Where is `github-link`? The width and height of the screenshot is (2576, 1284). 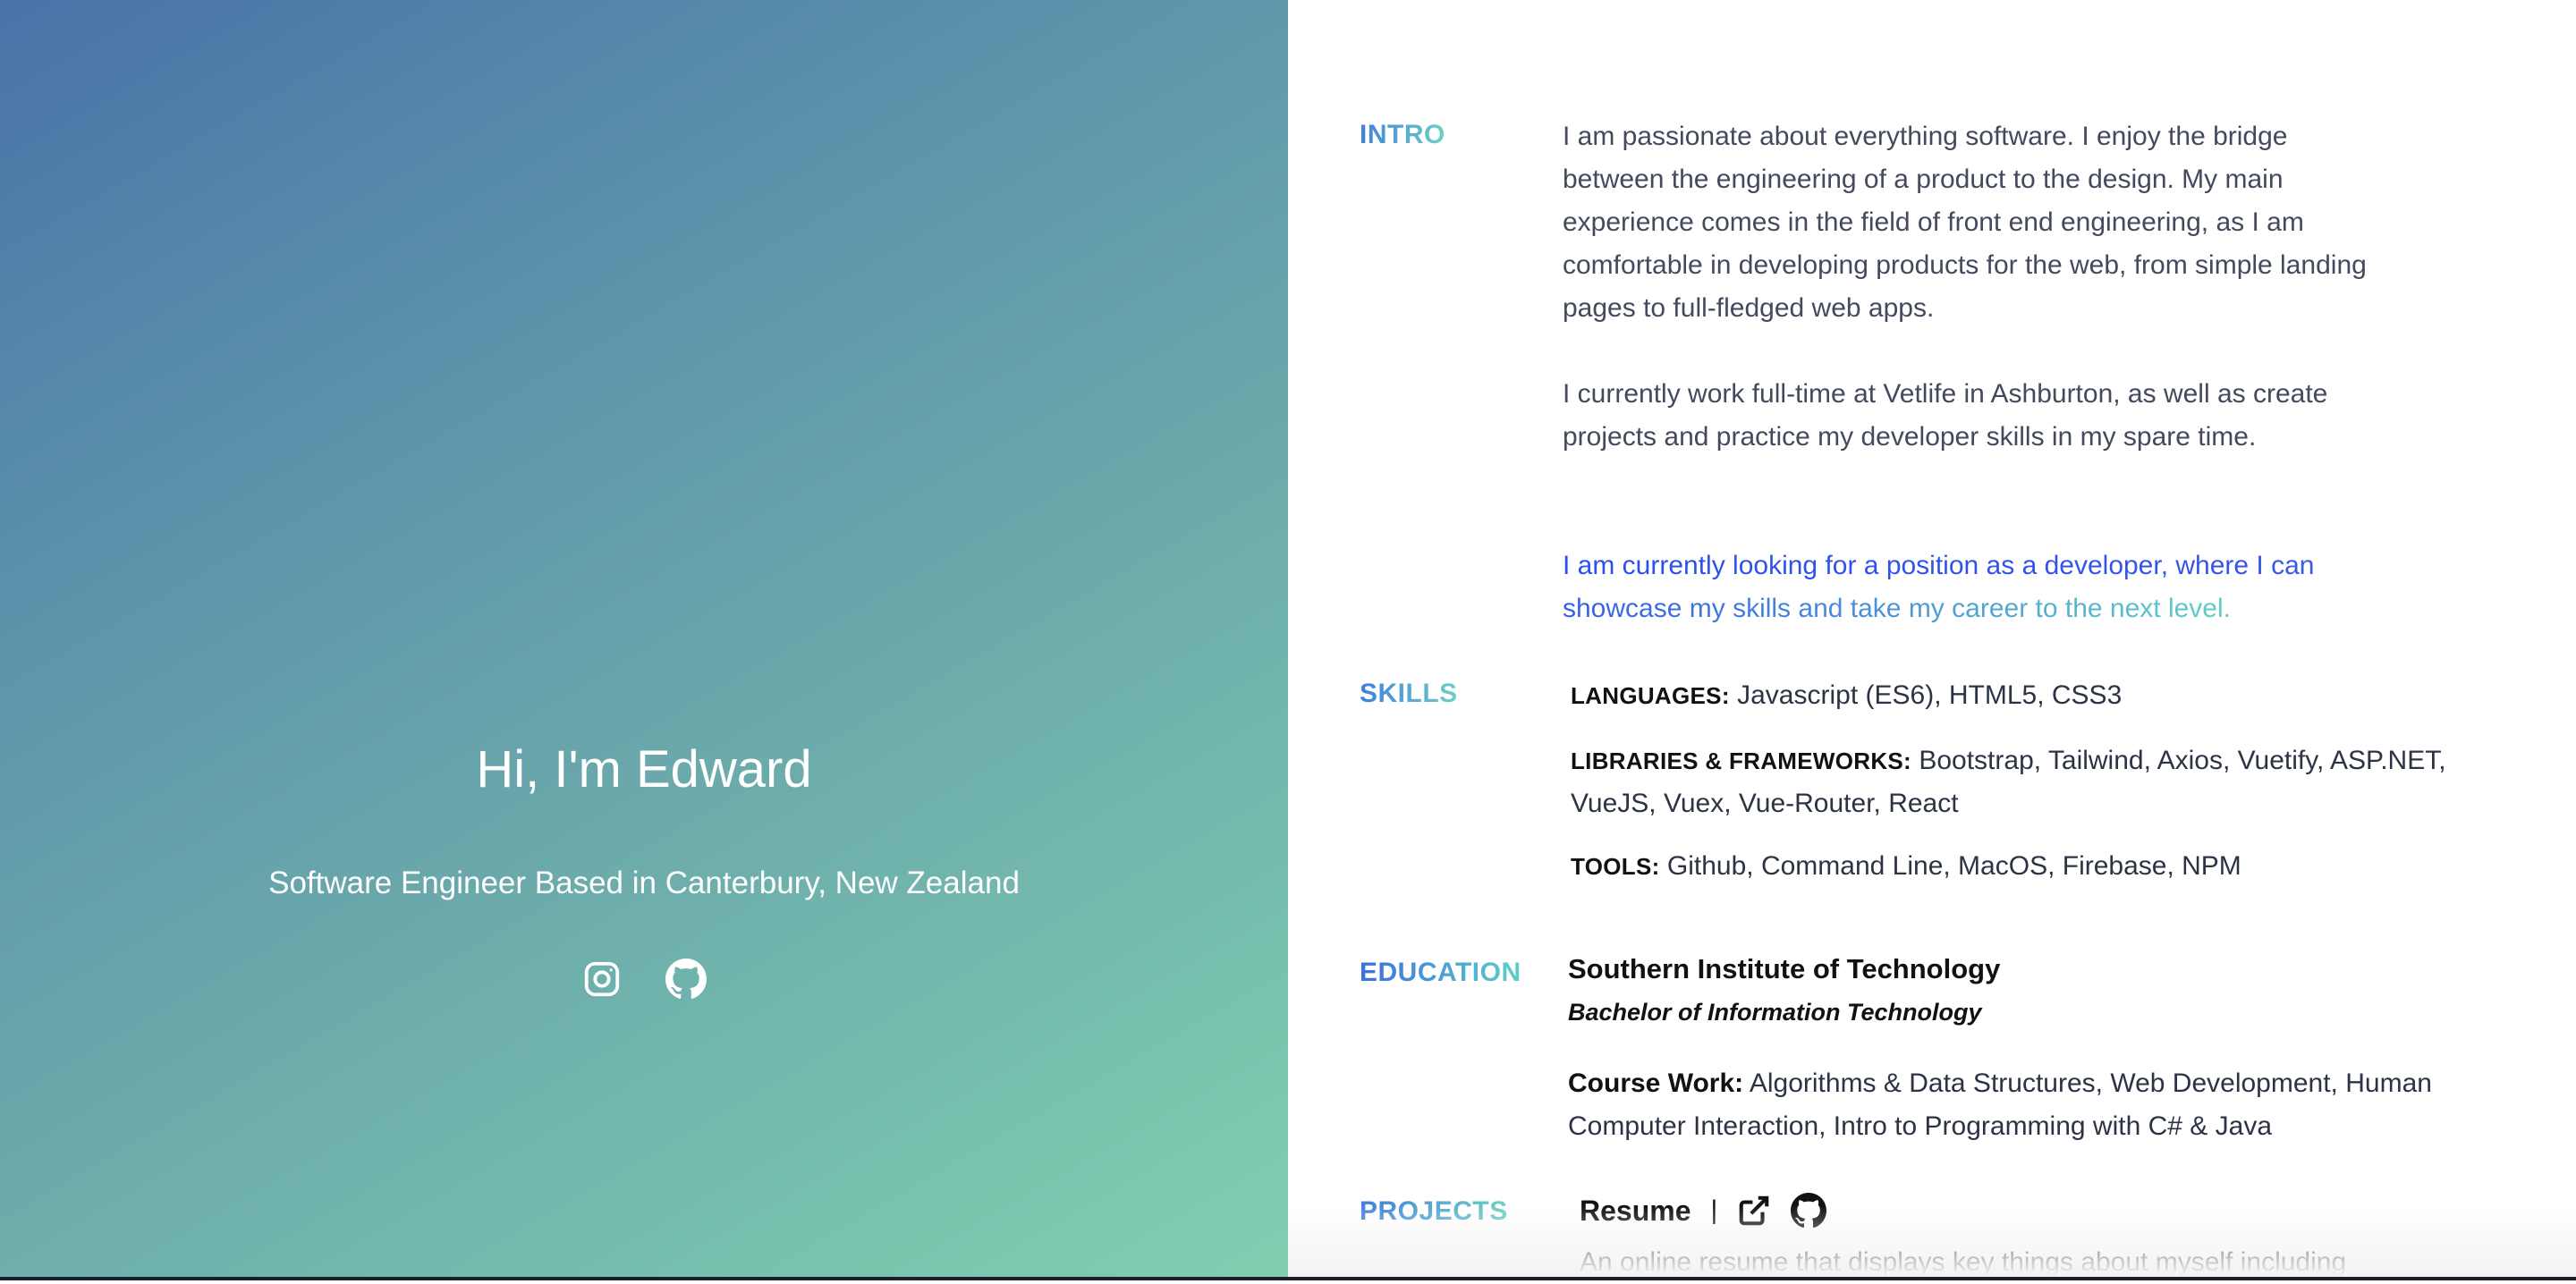
github-link is located at coordinates (686, 979).